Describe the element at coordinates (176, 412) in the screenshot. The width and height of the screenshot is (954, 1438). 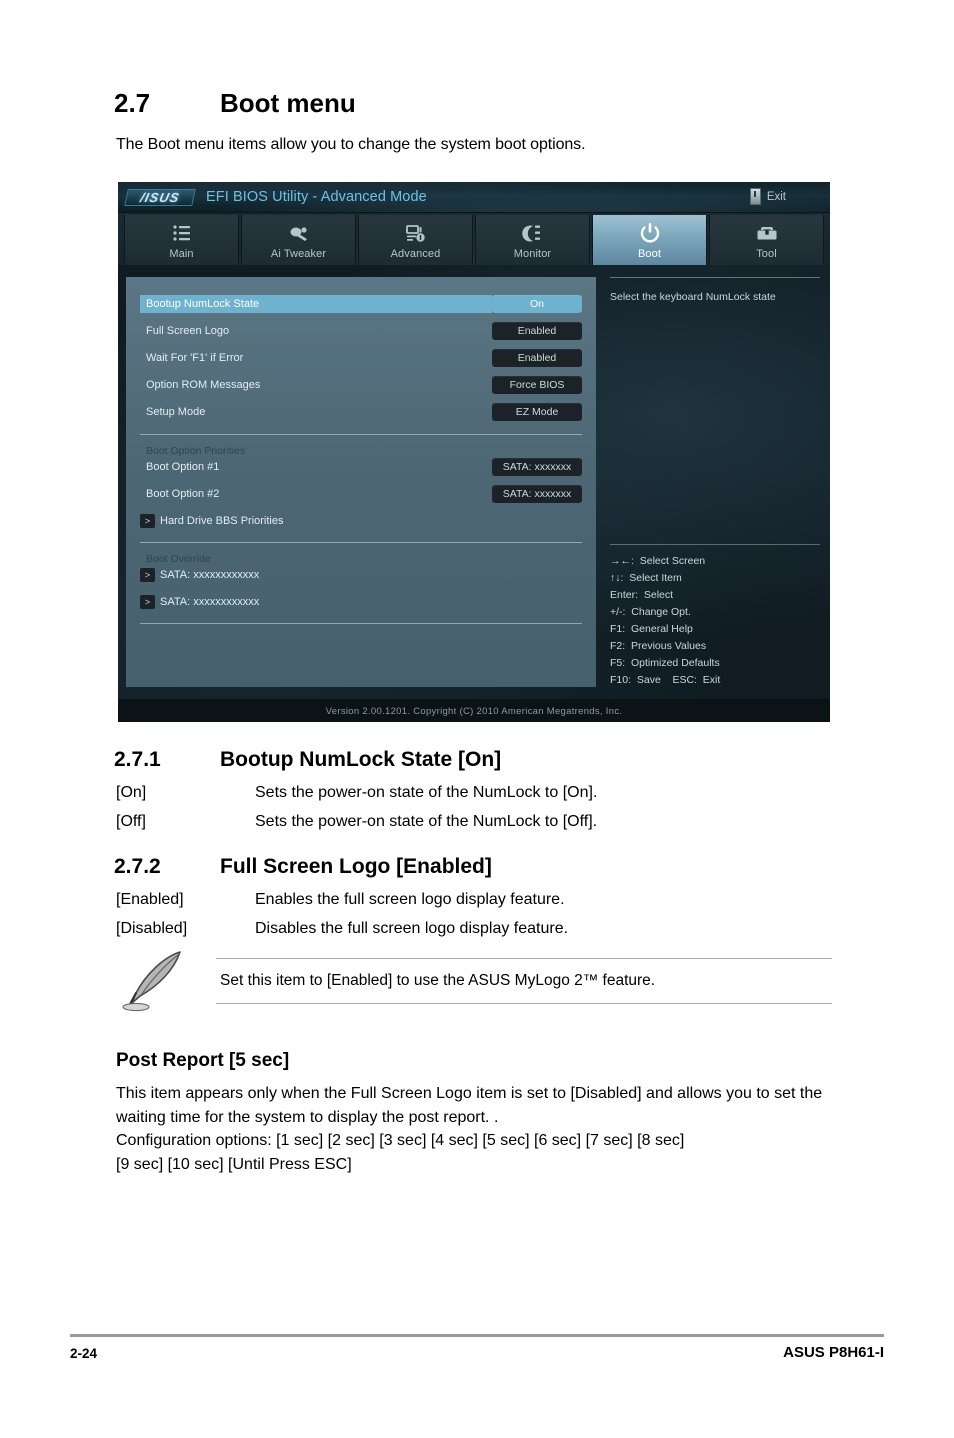
I see `setting-label: Setup Mode` at that location.